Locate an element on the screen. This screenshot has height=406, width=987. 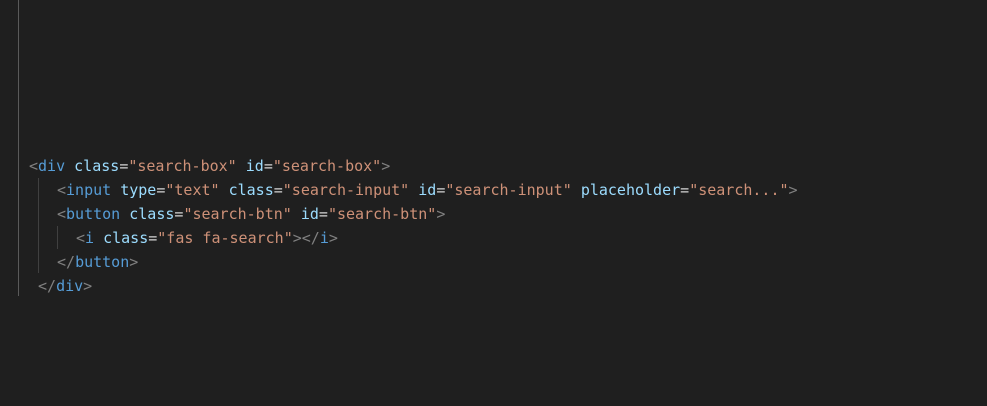
code-line-6: </div> is located at coordinates (65, 286).